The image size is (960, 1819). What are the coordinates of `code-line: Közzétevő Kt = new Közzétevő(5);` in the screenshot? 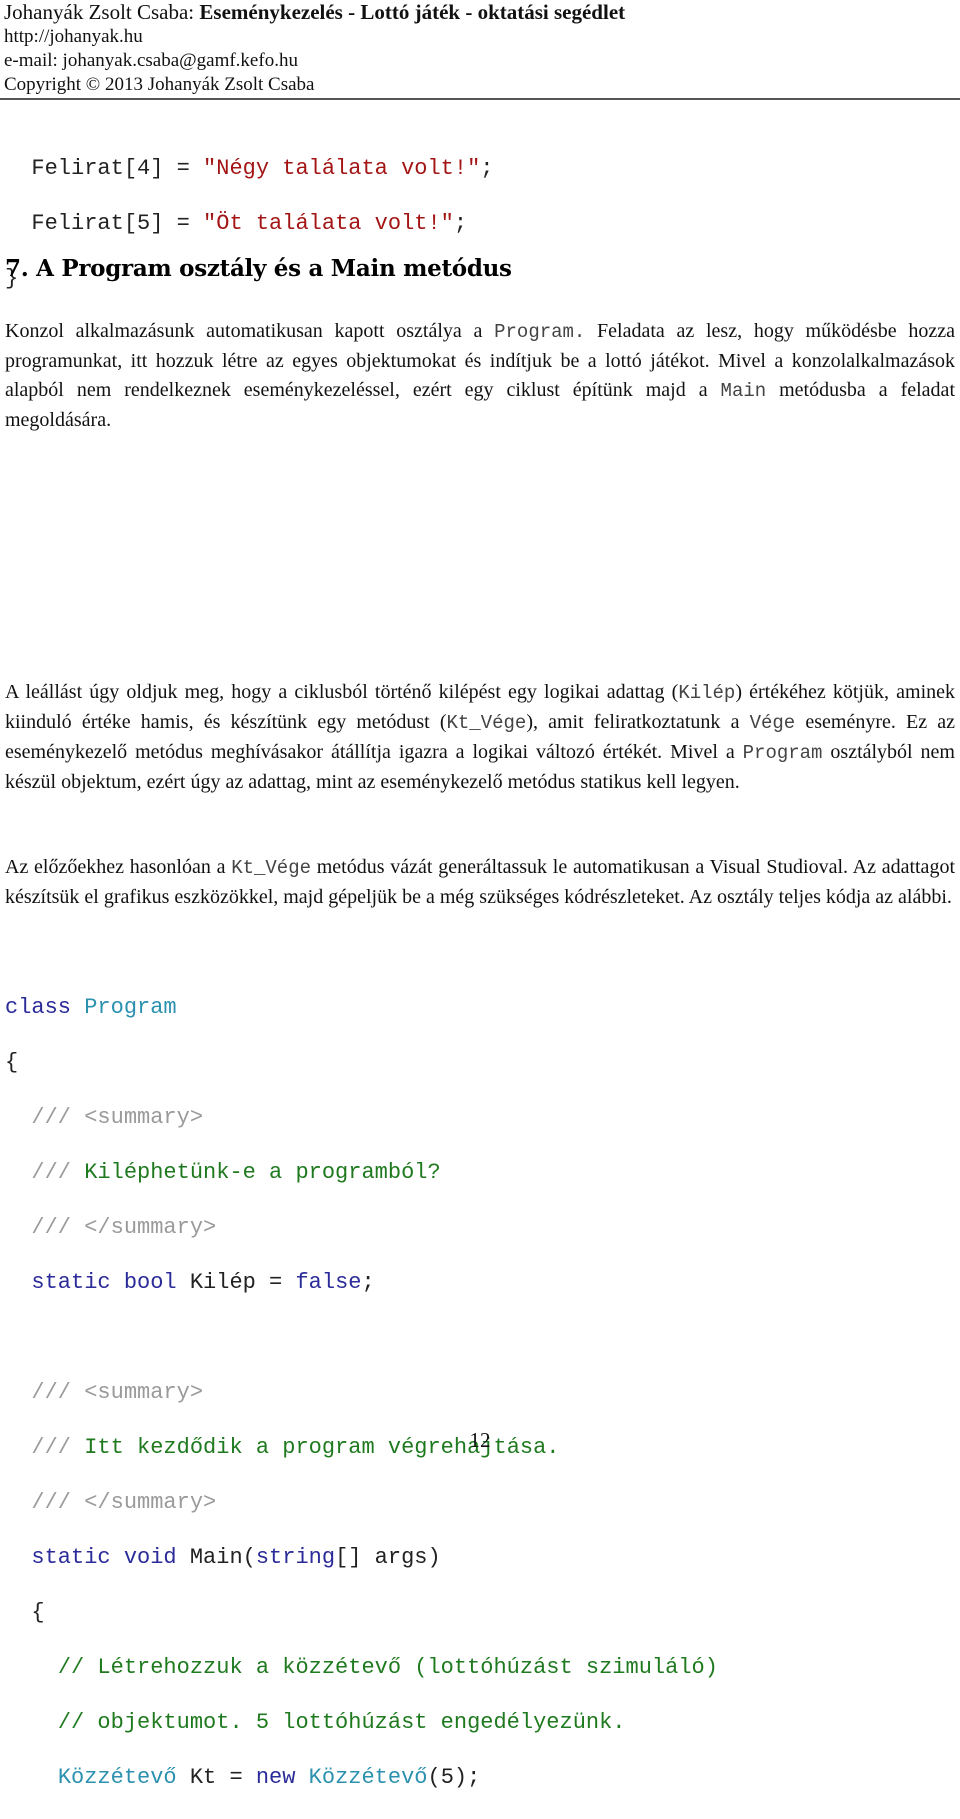 It's located at (269, 1777).